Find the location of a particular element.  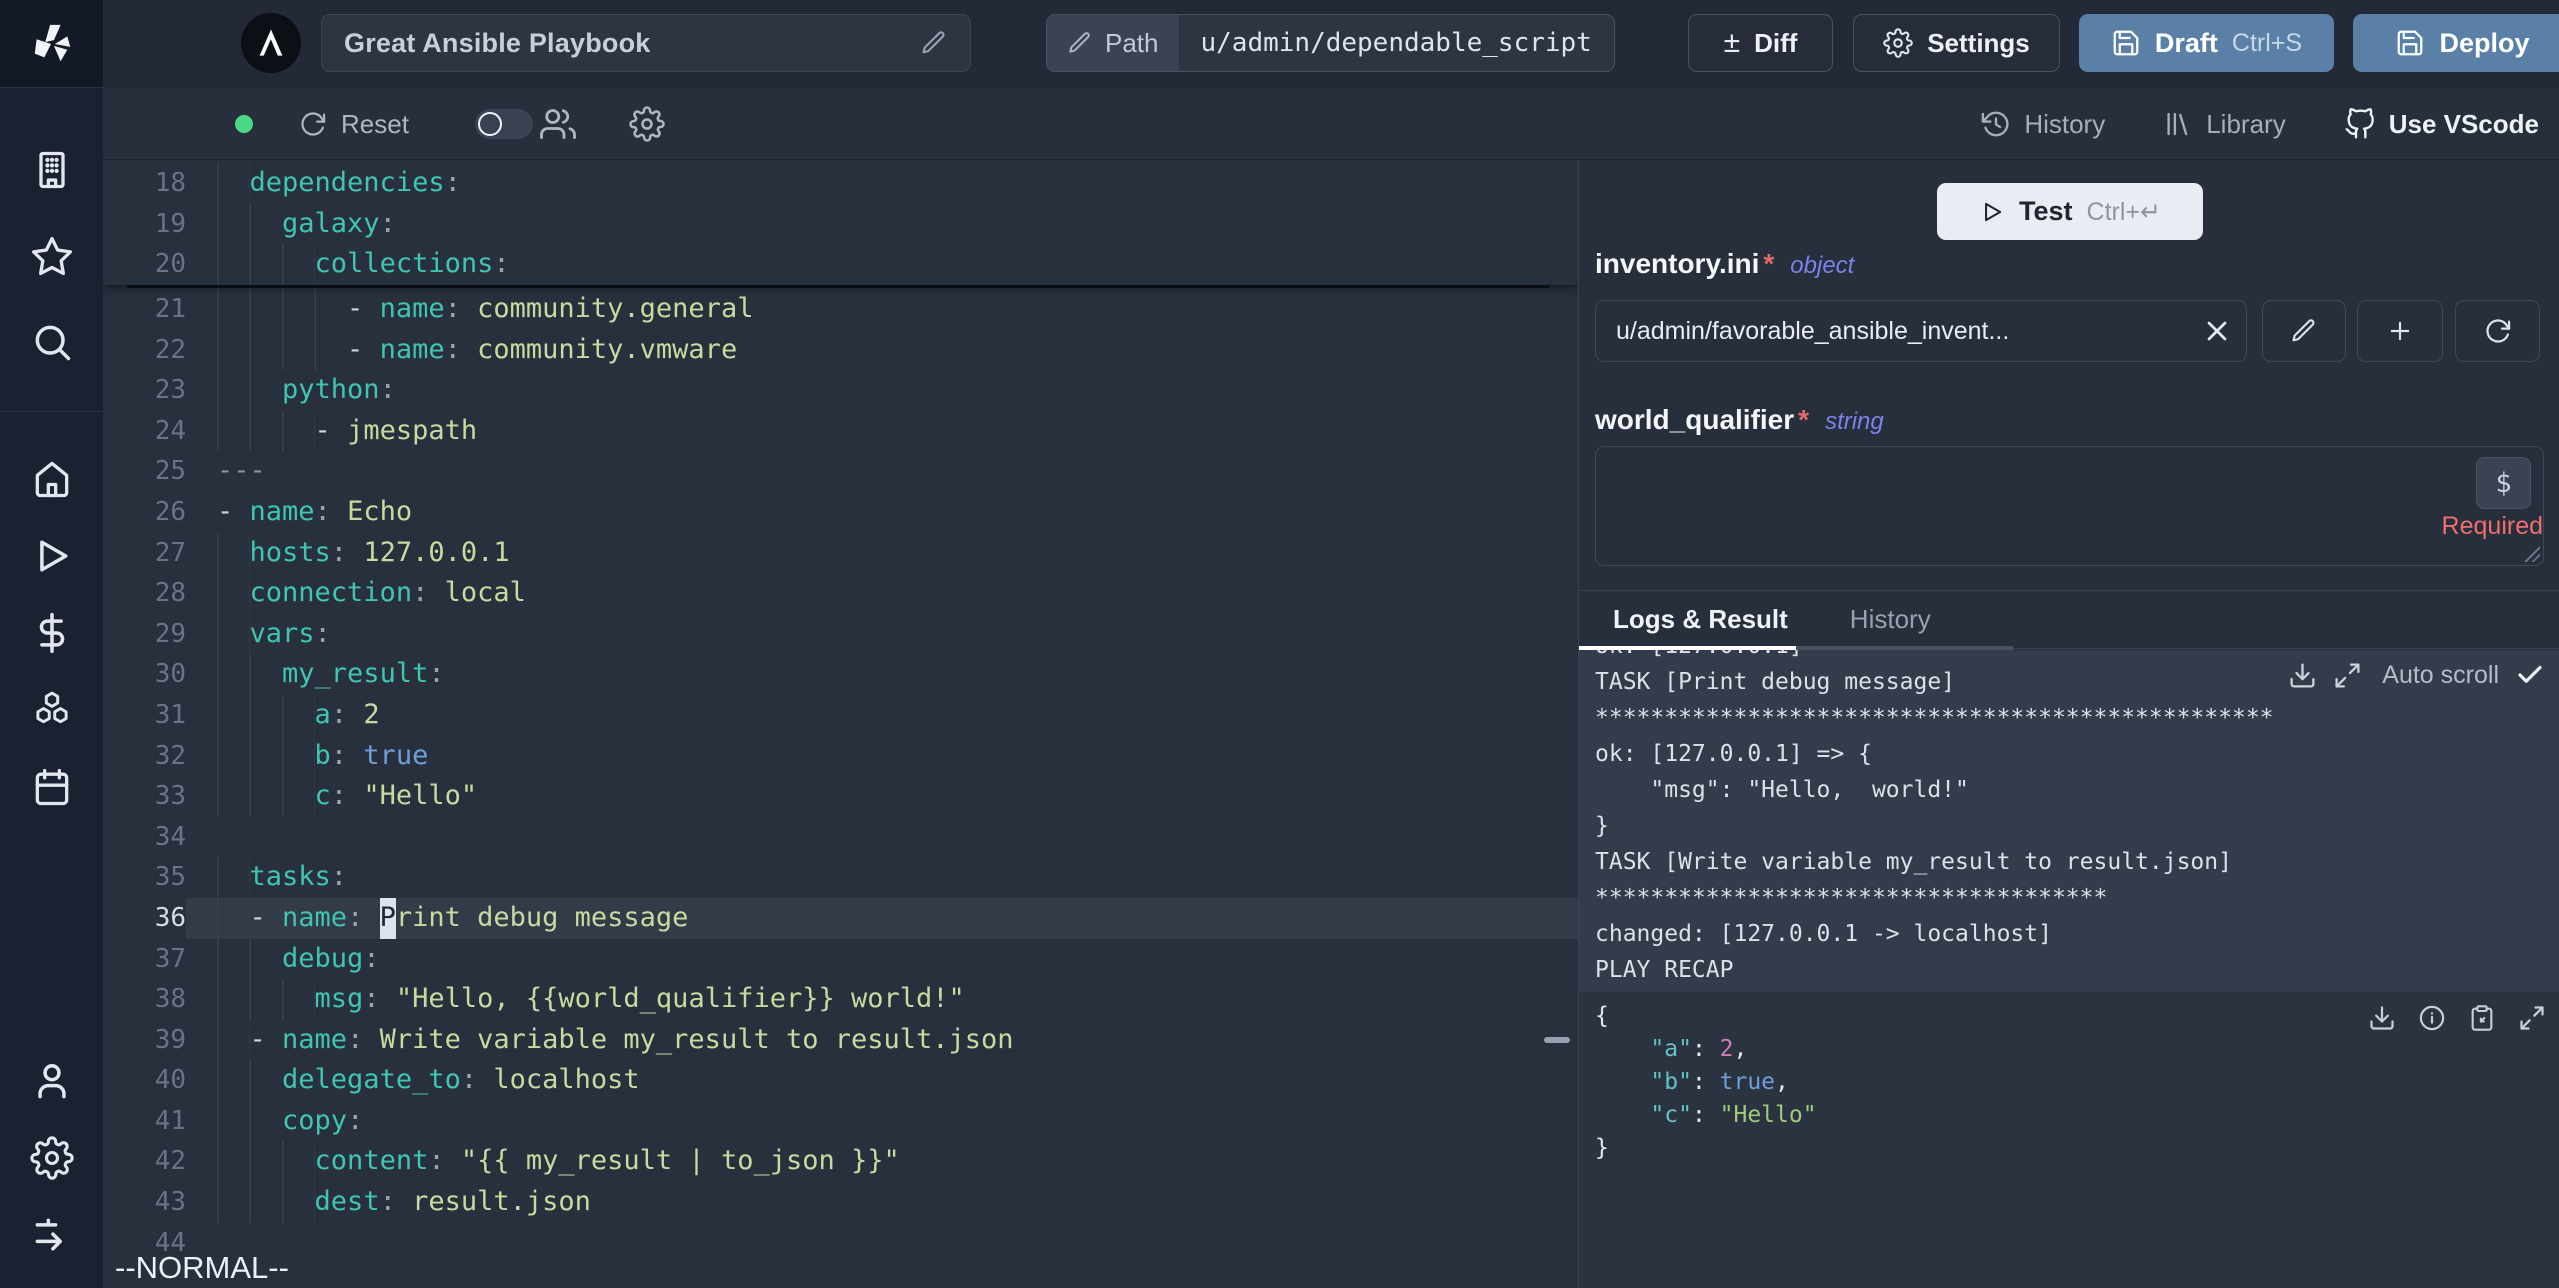

path-group: Path u/admin/dependable_script is located at coordinates (1330, 43).